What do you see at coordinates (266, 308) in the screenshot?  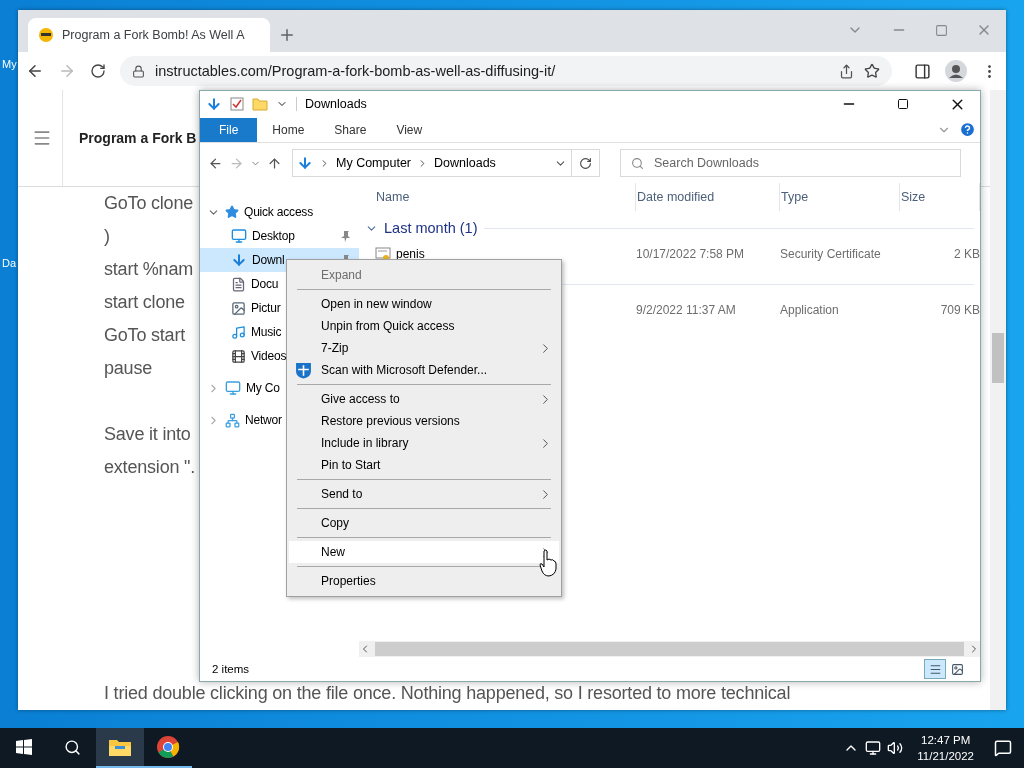 I see `nav-label: Pictur` at bounding box center [266, 308].